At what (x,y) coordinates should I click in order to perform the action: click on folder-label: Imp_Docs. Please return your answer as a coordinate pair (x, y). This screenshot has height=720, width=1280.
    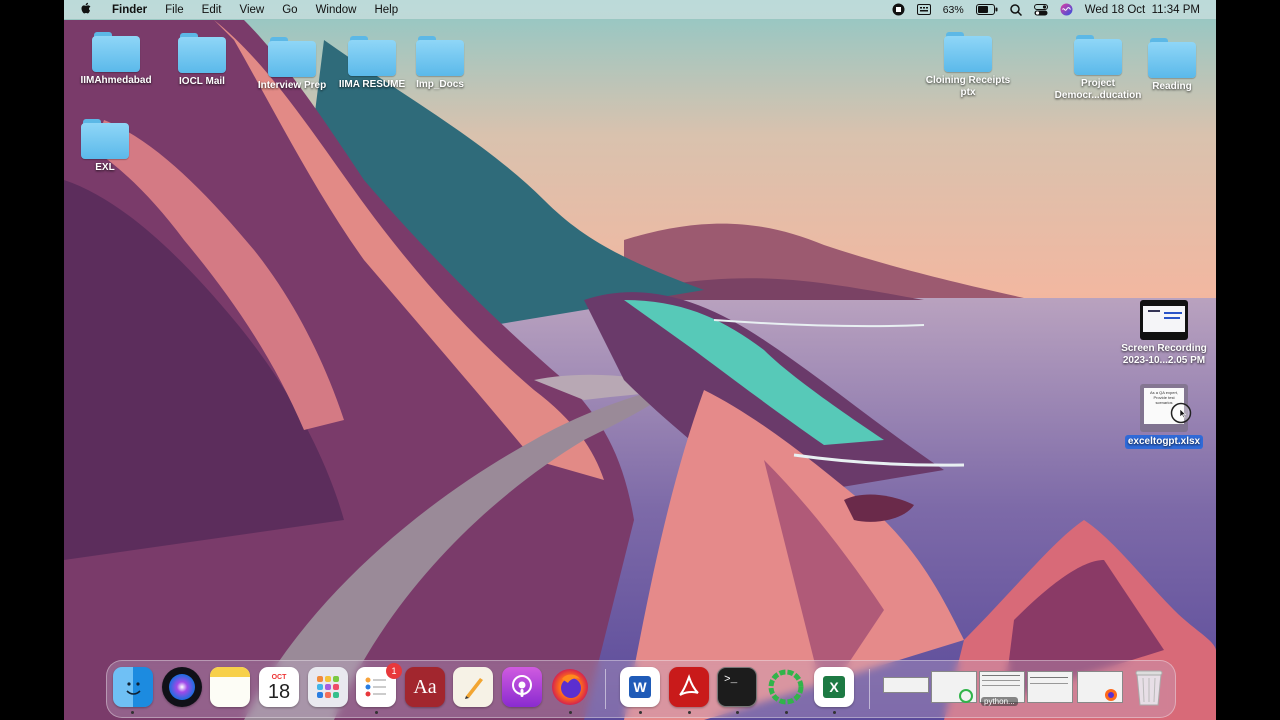
    Looking at the image, I should click on (440, 84).